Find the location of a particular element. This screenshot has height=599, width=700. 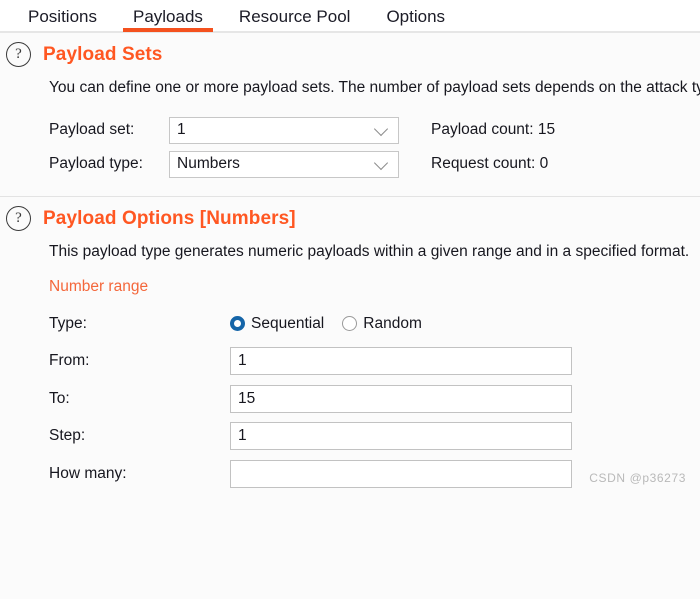

to-input-value: 15 is located at coordinates (247, 398).